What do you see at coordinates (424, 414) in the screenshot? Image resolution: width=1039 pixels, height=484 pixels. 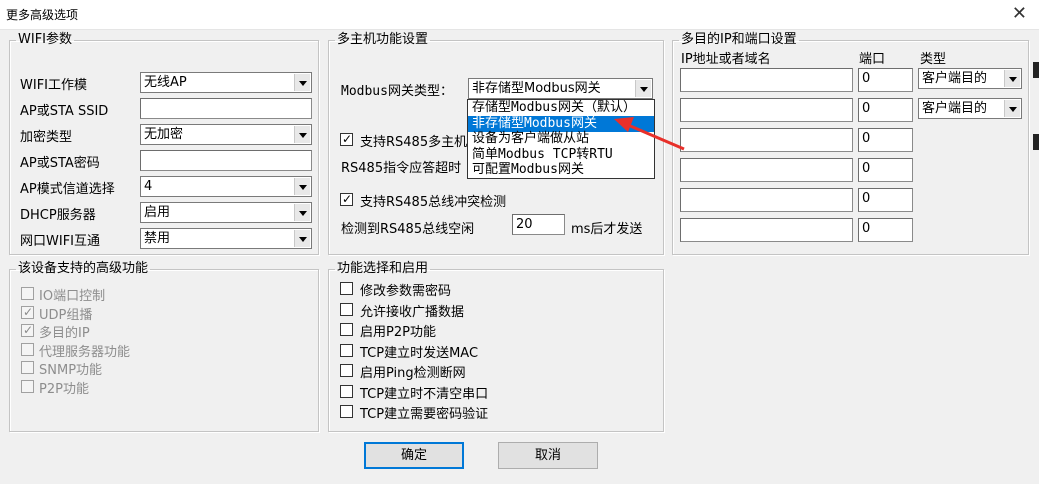 I see `function-label: TCP建立需要密码验证` at bounding box center [424, 414].